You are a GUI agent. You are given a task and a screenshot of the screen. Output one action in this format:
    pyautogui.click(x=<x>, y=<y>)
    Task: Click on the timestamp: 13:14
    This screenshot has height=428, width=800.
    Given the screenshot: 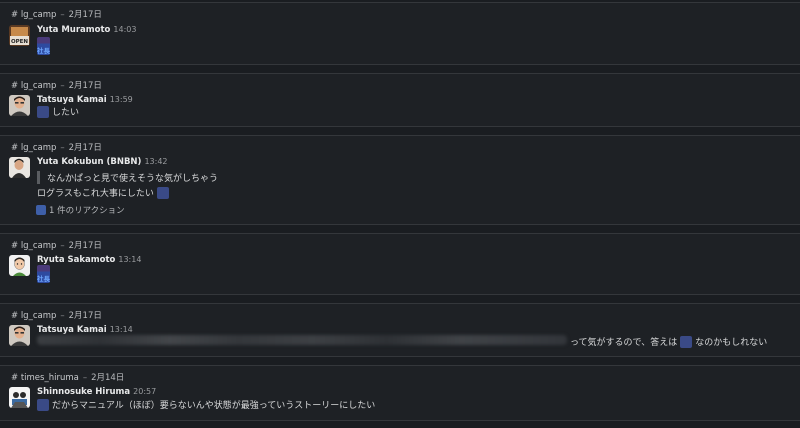 What is the action you would take?
    pyautogui.click(x=129, y=259)
    